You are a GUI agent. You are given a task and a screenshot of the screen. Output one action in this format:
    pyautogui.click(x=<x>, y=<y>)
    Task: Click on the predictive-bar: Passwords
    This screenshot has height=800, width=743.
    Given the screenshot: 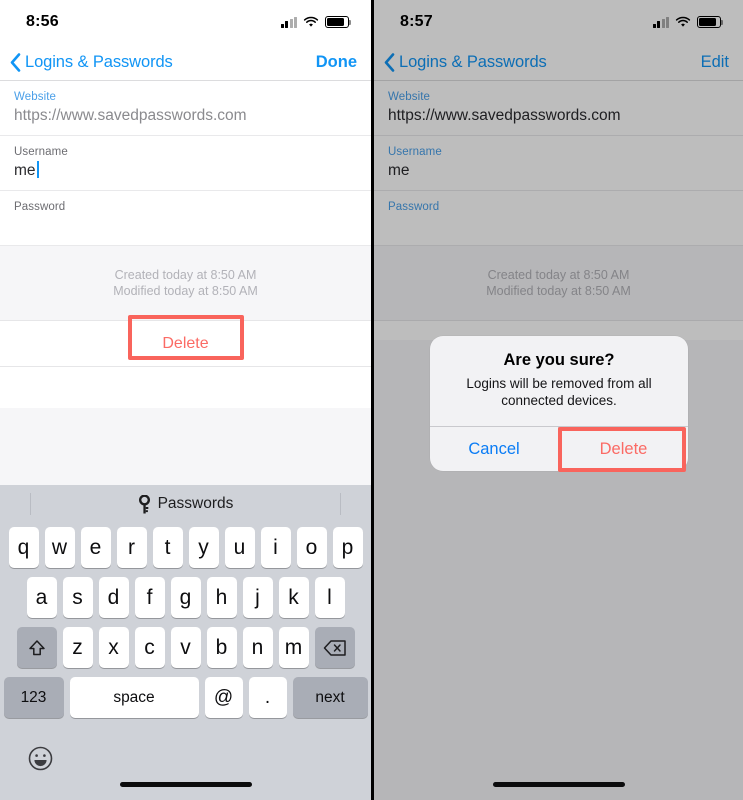 What is the action you would take?
    pyautogui.click(x=185, y=504)
    